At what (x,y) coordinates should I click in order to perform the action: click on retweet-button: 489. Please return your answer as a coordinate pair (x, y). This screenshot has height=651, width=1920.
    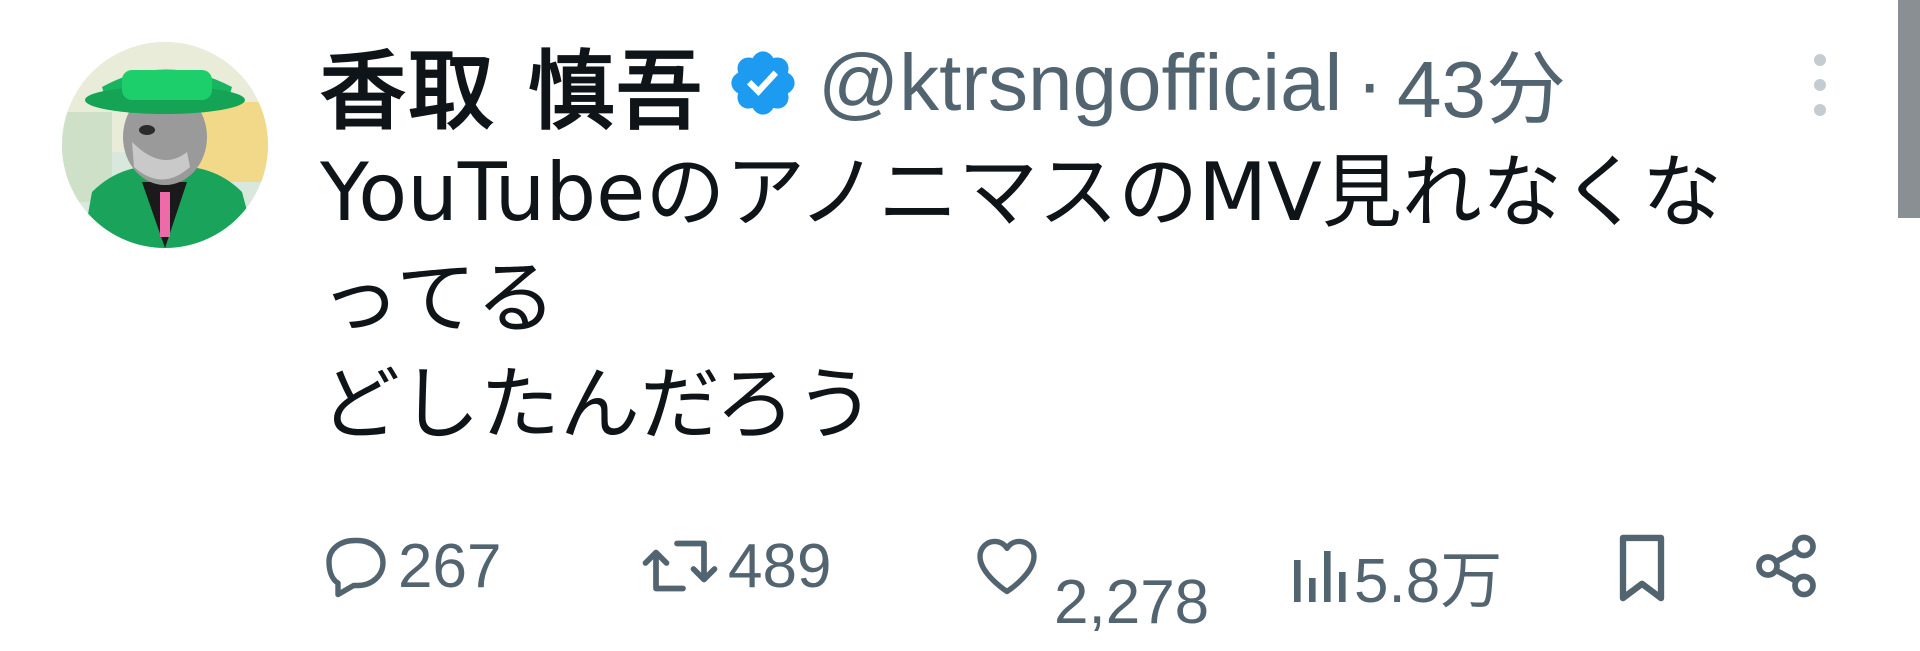
    Looking at the image, I should click on (734, 566).